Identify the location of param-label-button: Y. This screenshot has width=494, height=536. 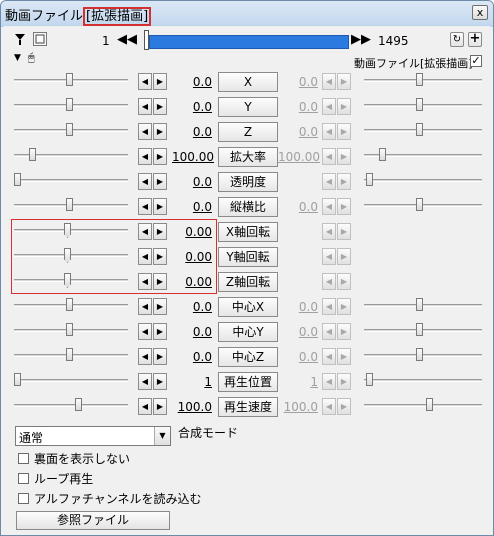
(248, 107).